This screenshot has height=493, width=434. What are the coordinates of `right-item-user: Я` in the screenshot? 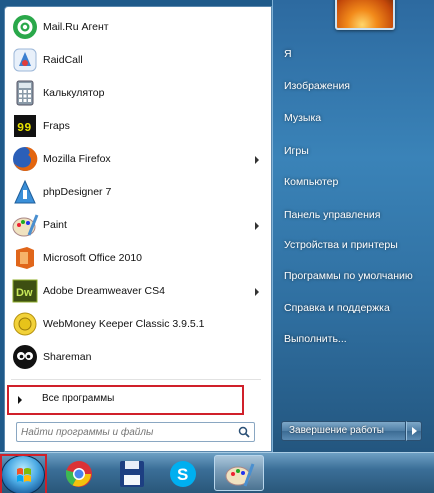 It's located at (356, 54).